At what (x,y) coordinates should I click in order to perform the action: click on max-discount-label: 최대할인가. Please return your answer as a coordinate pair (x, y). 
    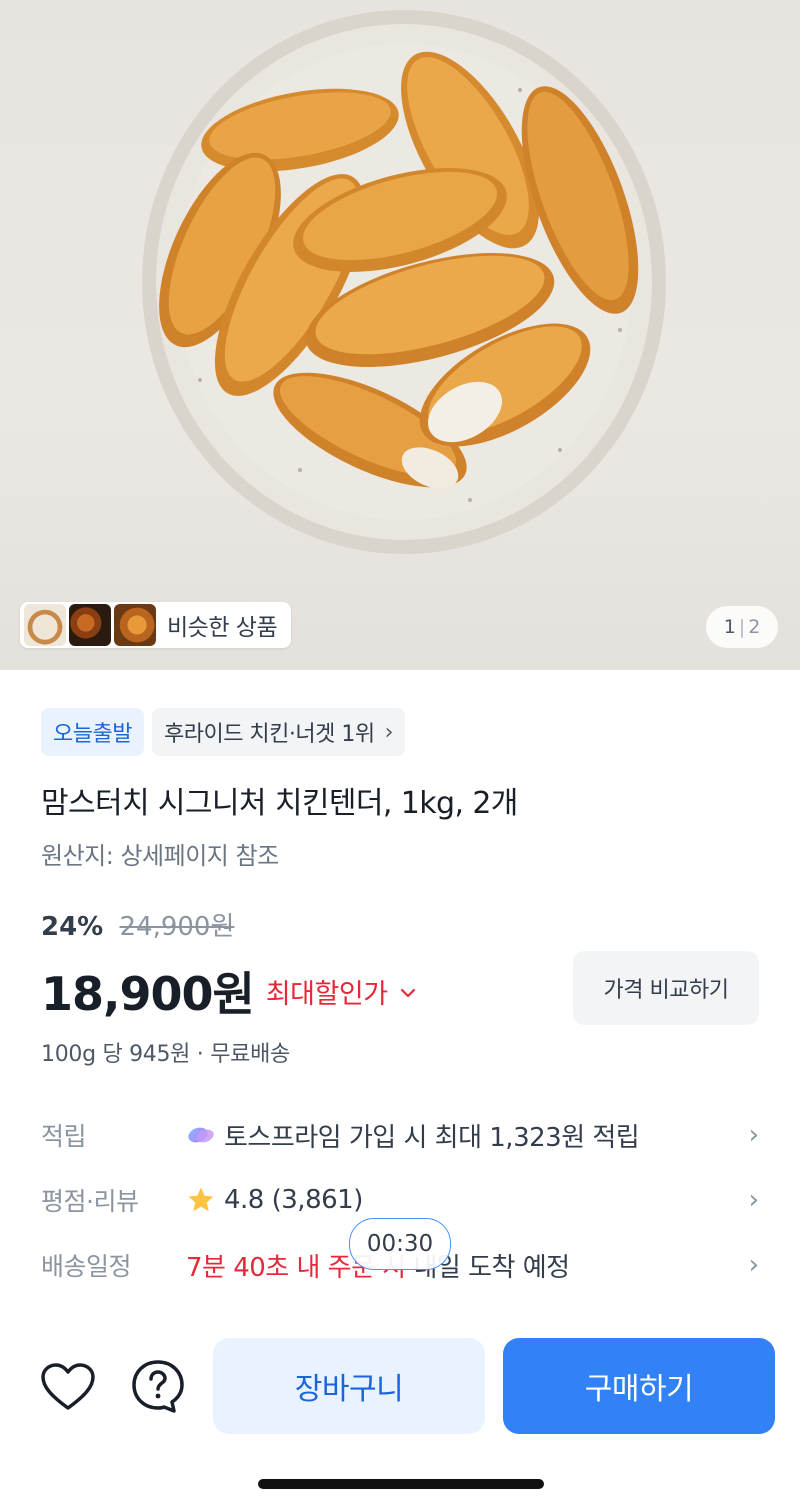
    Looking at the image, I should click on (326, 994).